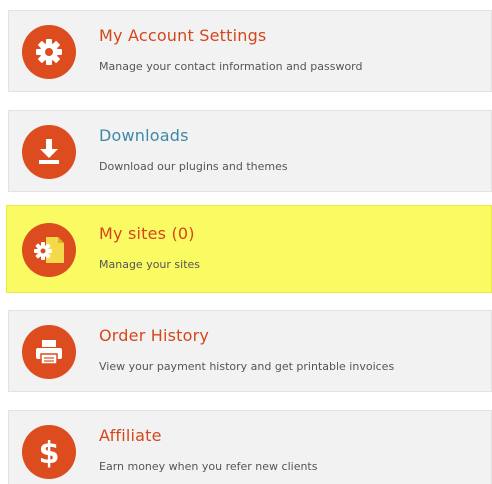 Image resolution: width=492 pixels, height=484 pixels. I want to click on gear-icon, so click(49, 52).